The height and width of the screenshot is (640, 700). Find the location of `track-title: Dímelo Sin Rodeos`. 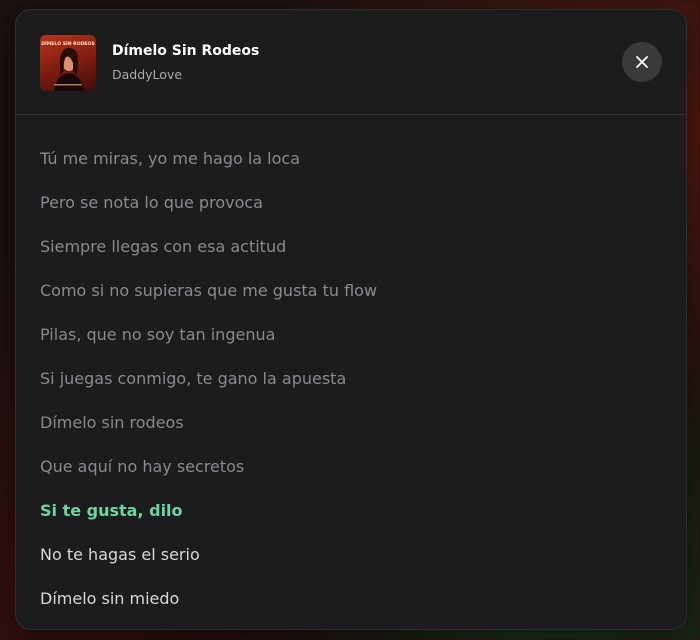

track-title: Dímelo Sin Rodeos is located at coordinates (186, 51).